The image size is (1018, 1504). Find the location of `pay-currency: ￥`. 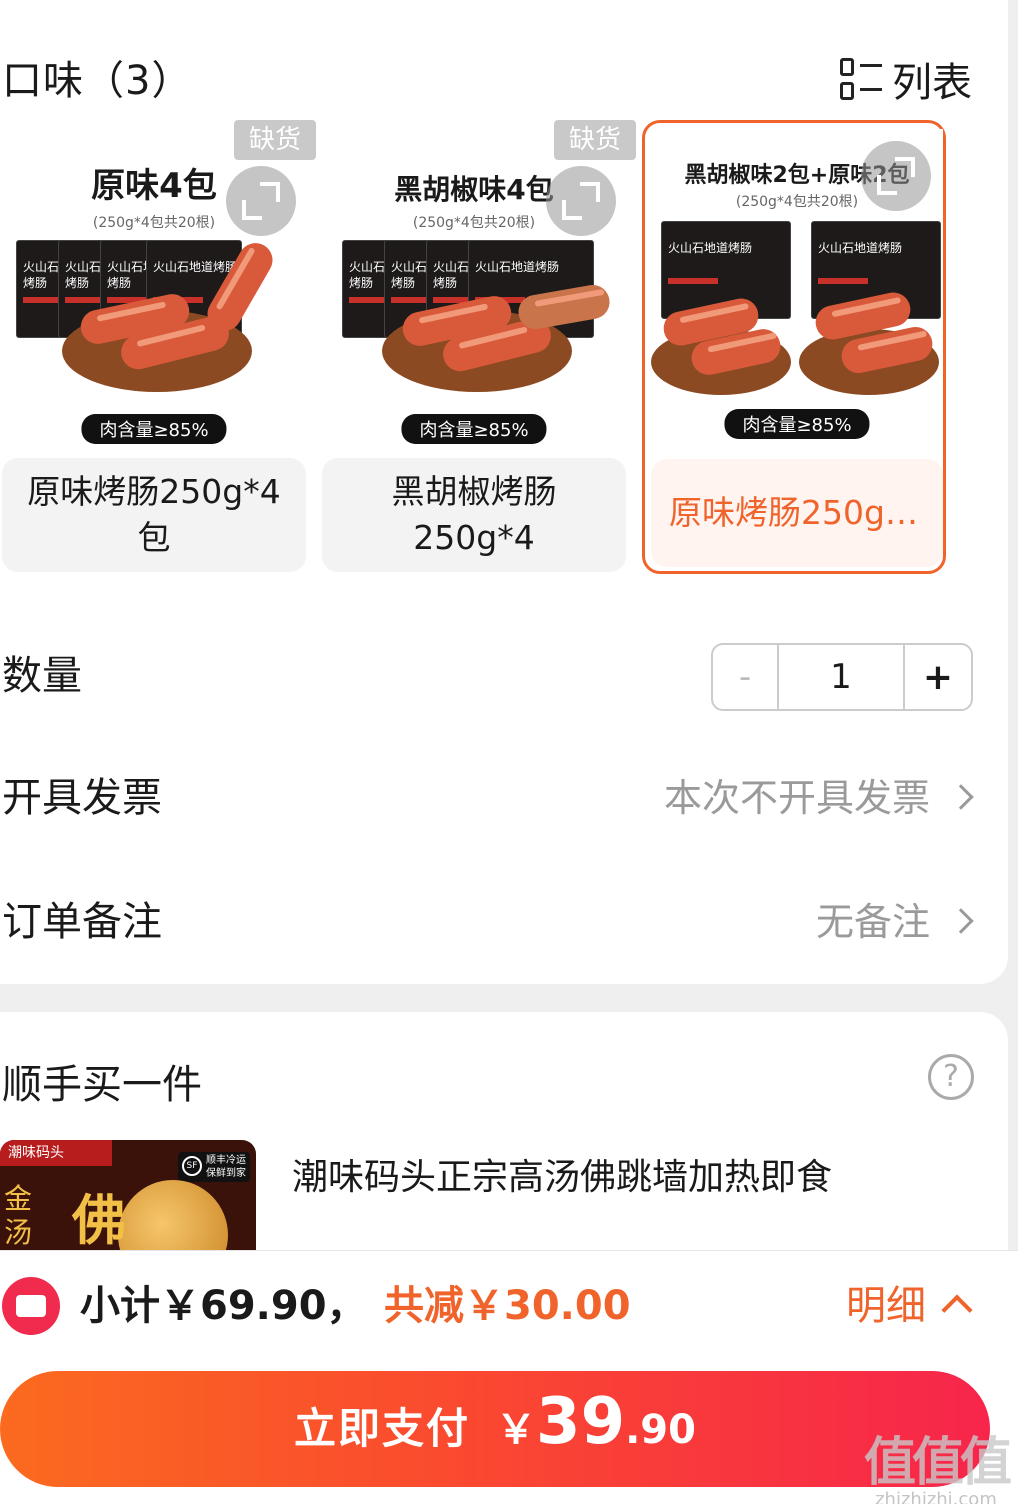

pay-currency: ￥ is located at coordinates (516, 1430).